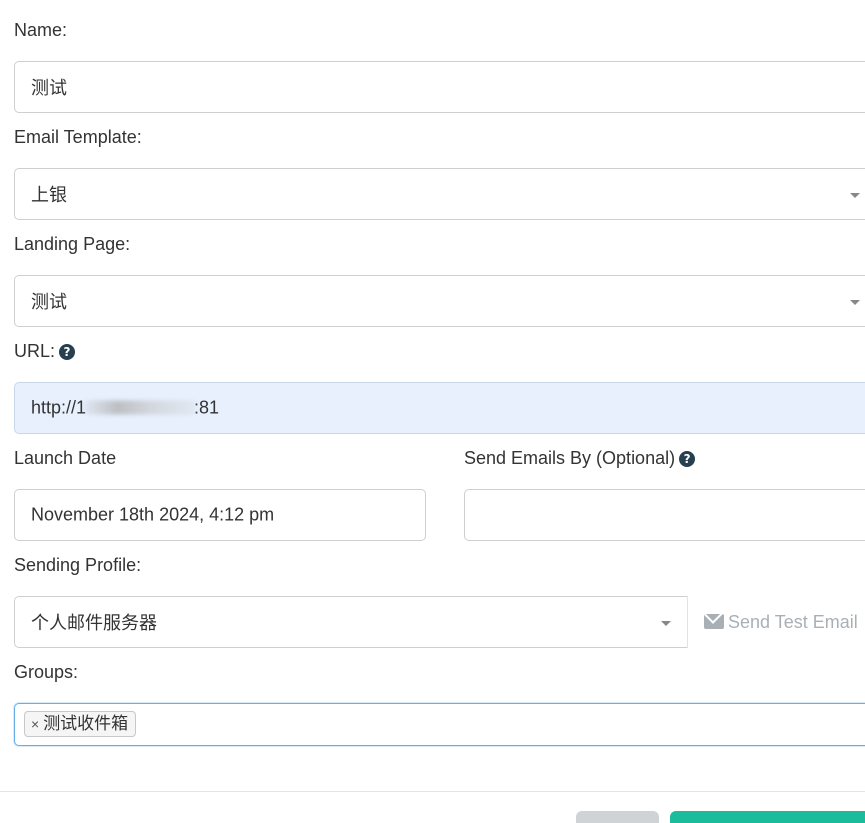  Describe the element at coordinates (439, 194) in the screenshot. I see `email-template-select: 上银` at that location.